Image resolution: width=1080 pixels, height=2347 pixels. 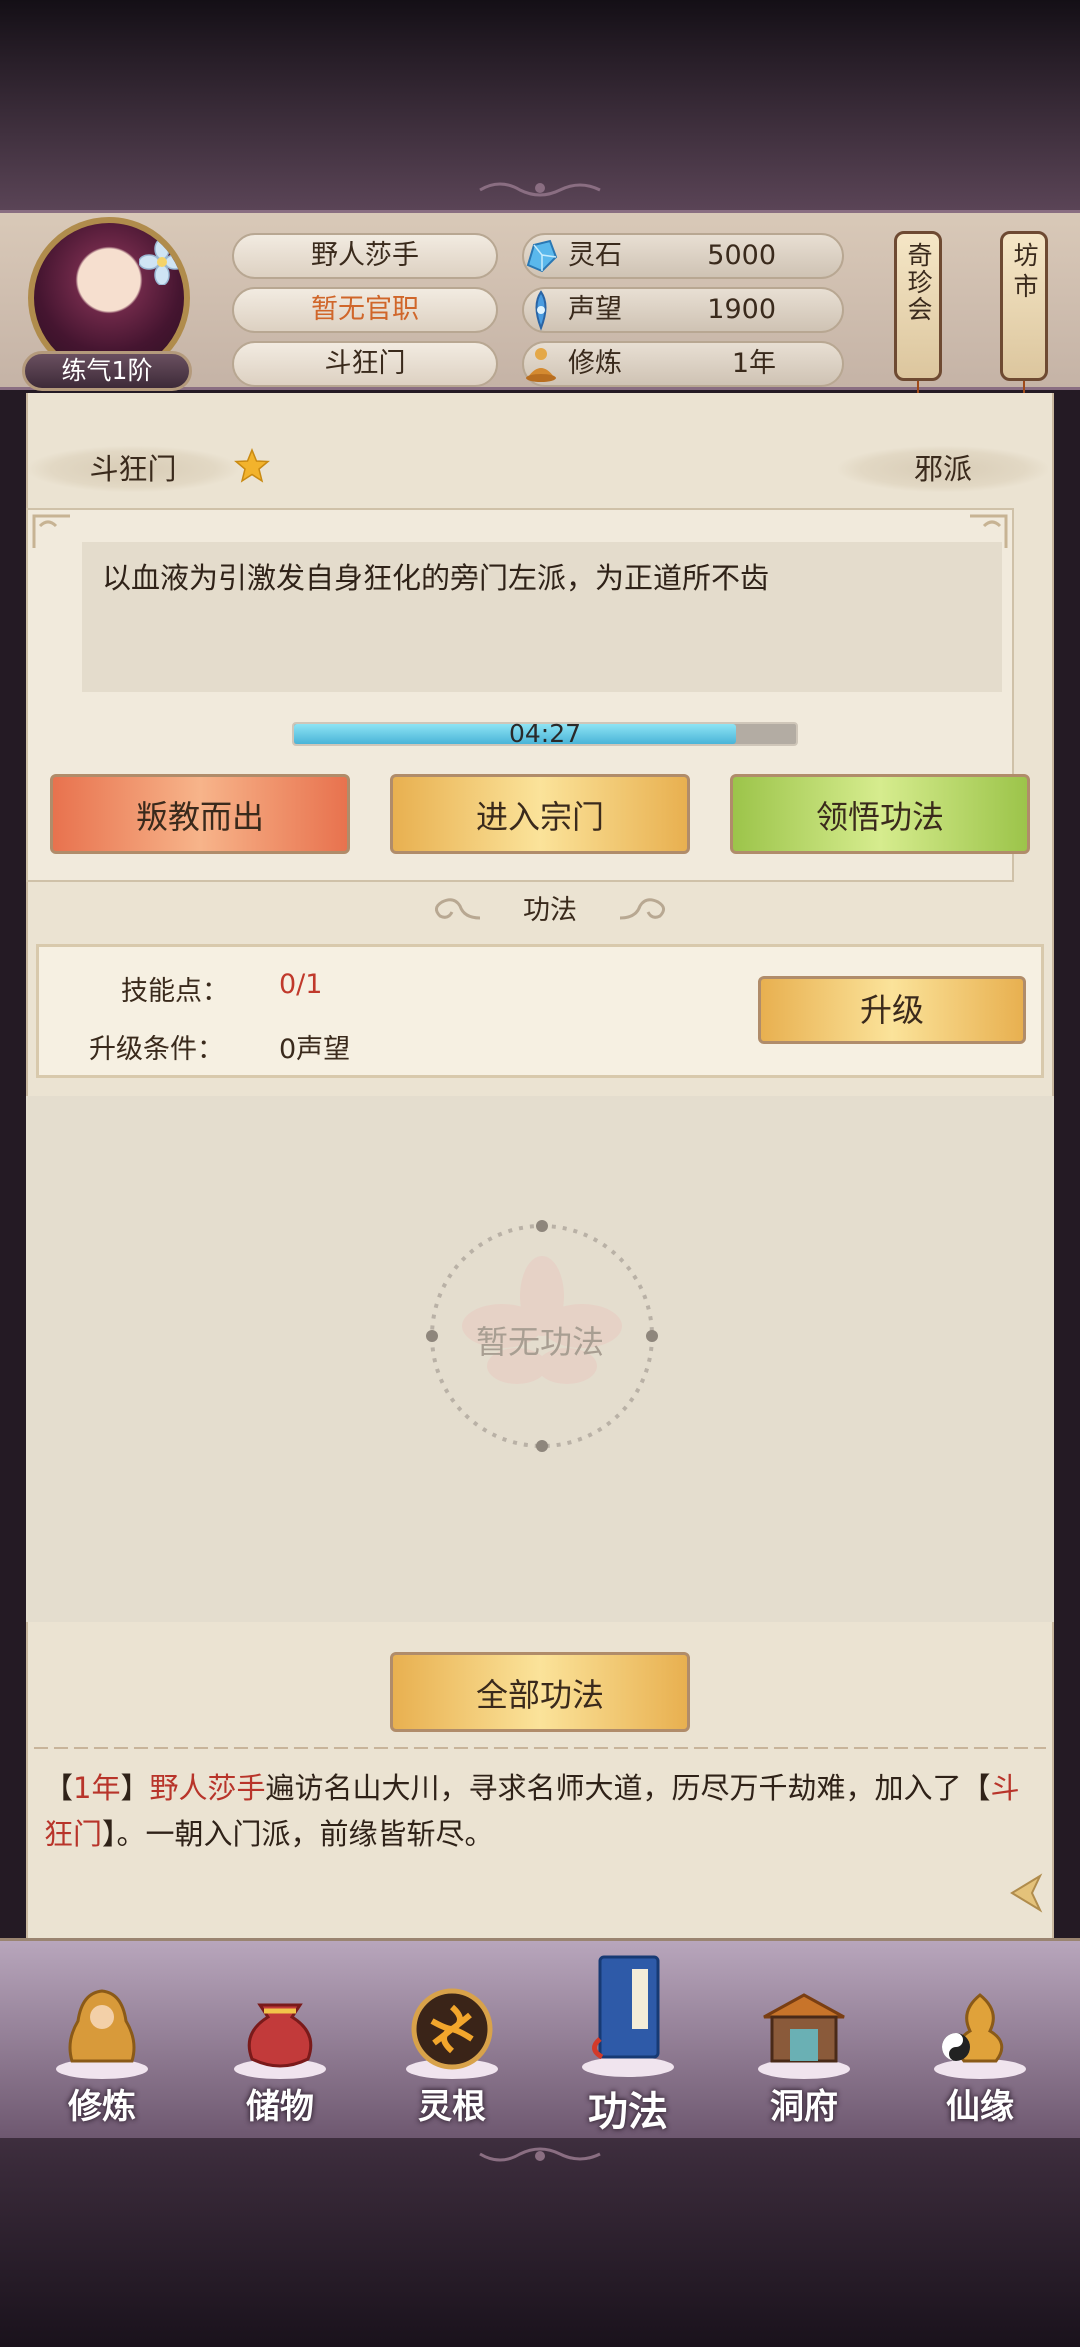 I want to click on nav-item-technique: 功法, so click(x=628, y=2041).